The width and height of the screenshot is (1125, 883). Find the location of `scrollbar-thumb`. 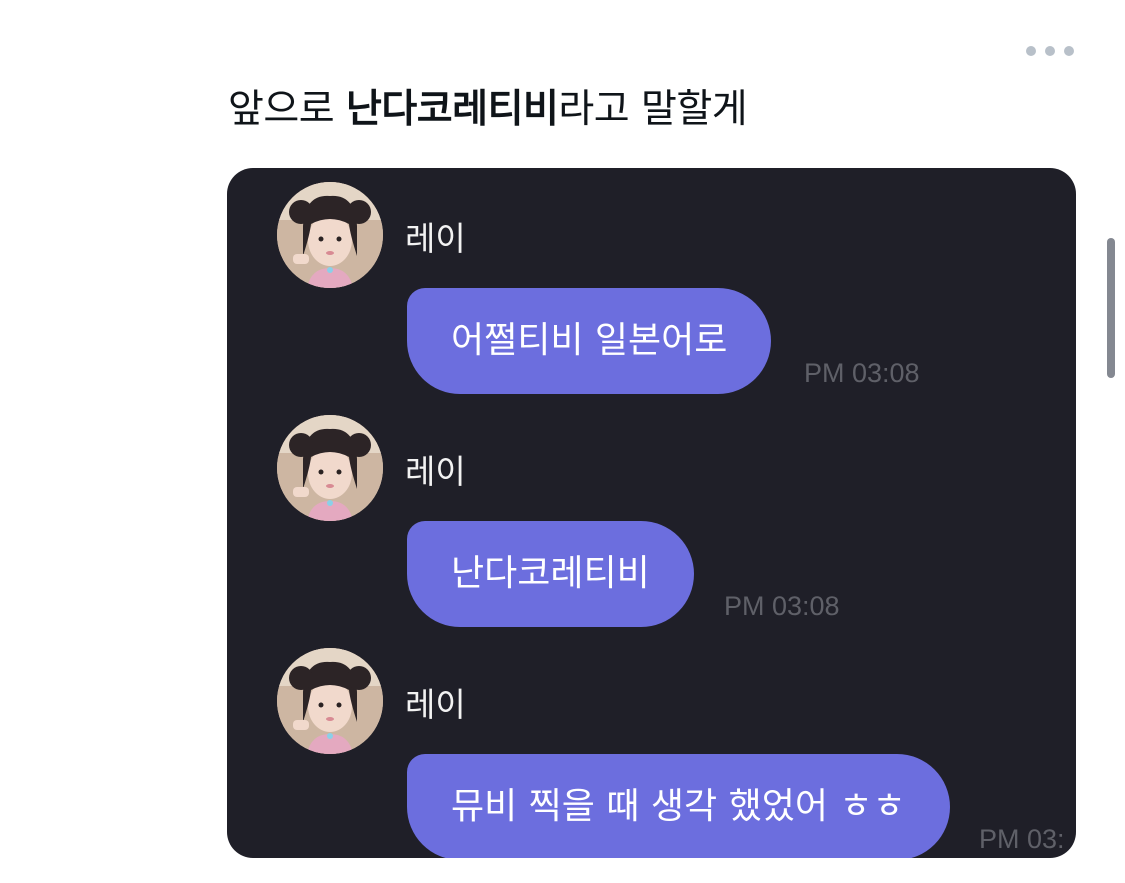

scrollbar-thumb is located at coordinates (1111, 308).